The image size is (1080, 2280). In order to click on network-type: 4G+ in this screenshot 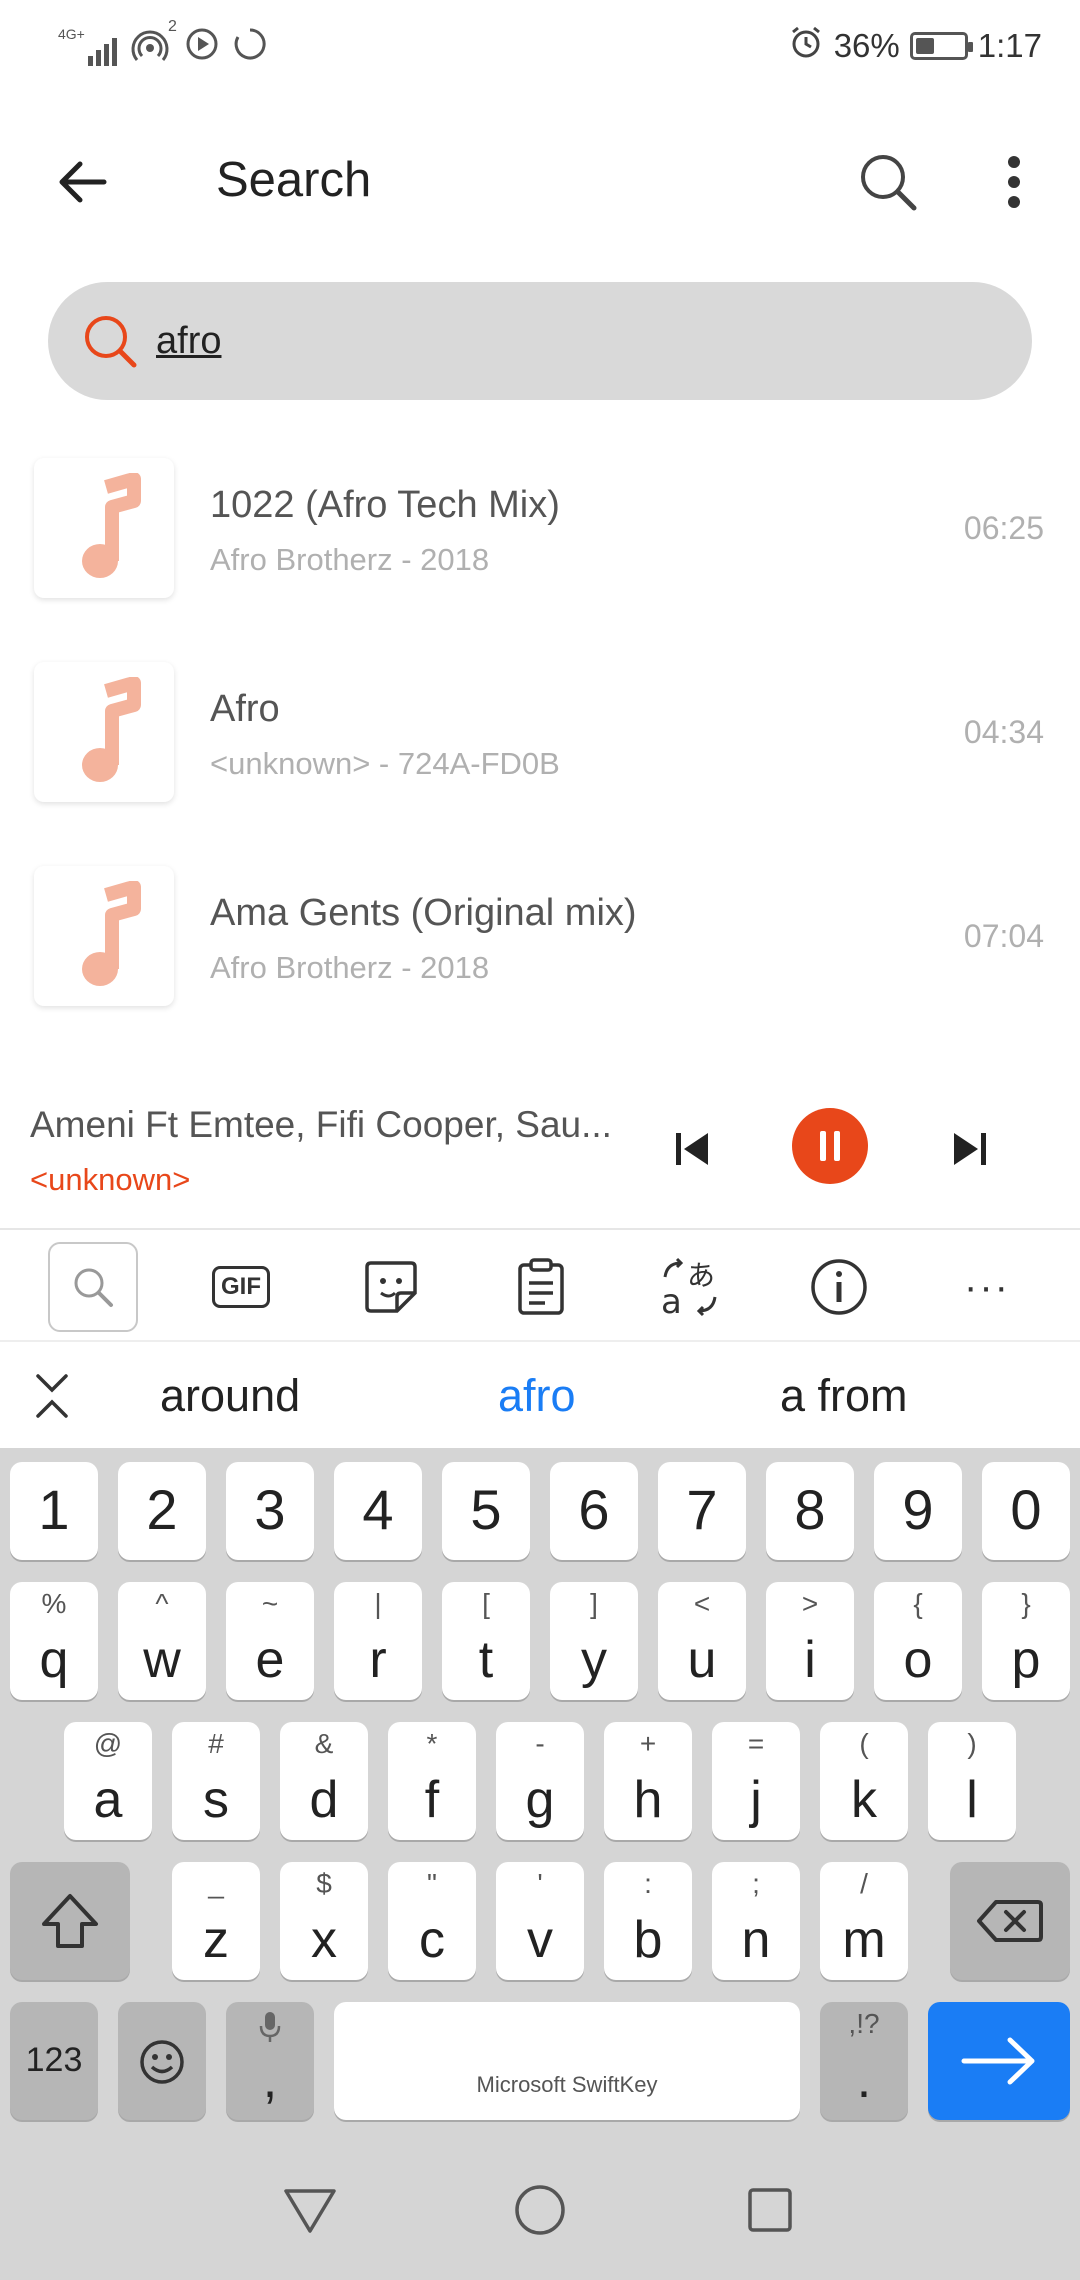, I will do `click(71, 34)`.